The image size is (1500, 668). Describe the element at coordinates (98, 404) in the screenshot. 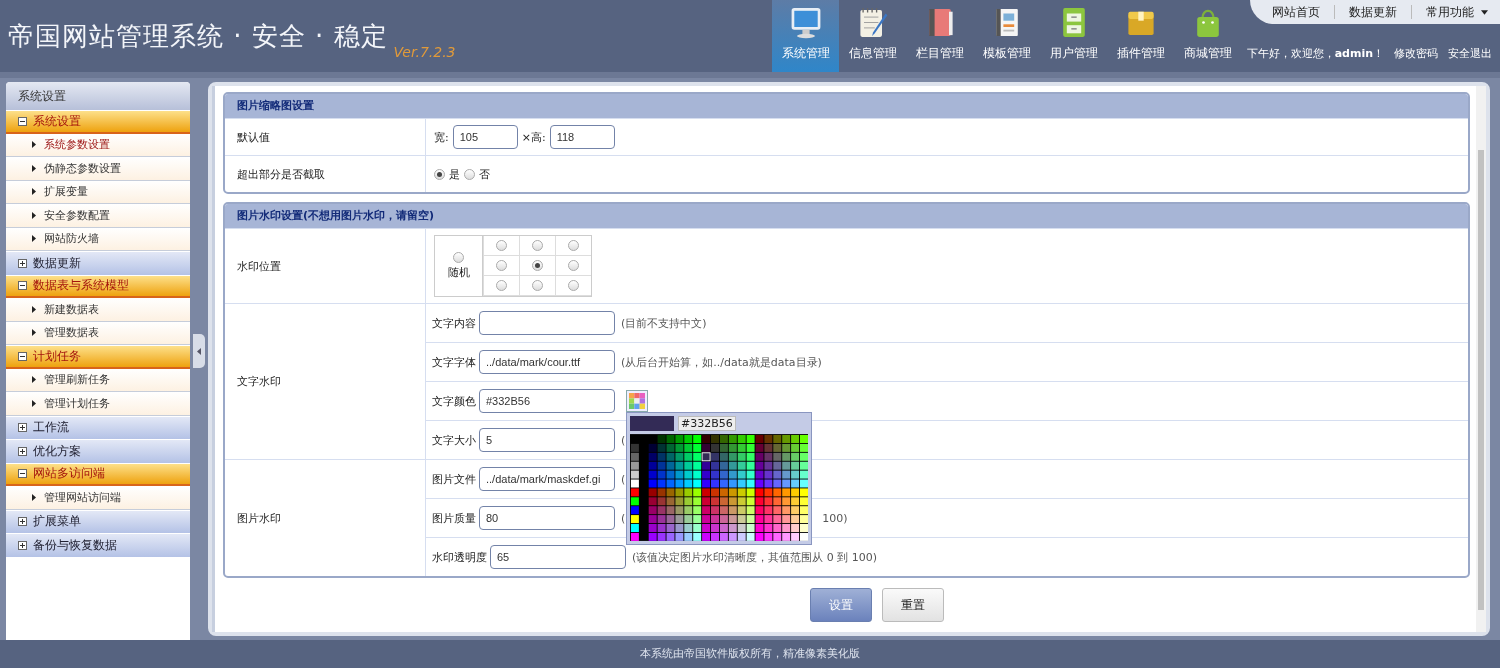

I see `sidebar-item: 管理计划任务` at that location.